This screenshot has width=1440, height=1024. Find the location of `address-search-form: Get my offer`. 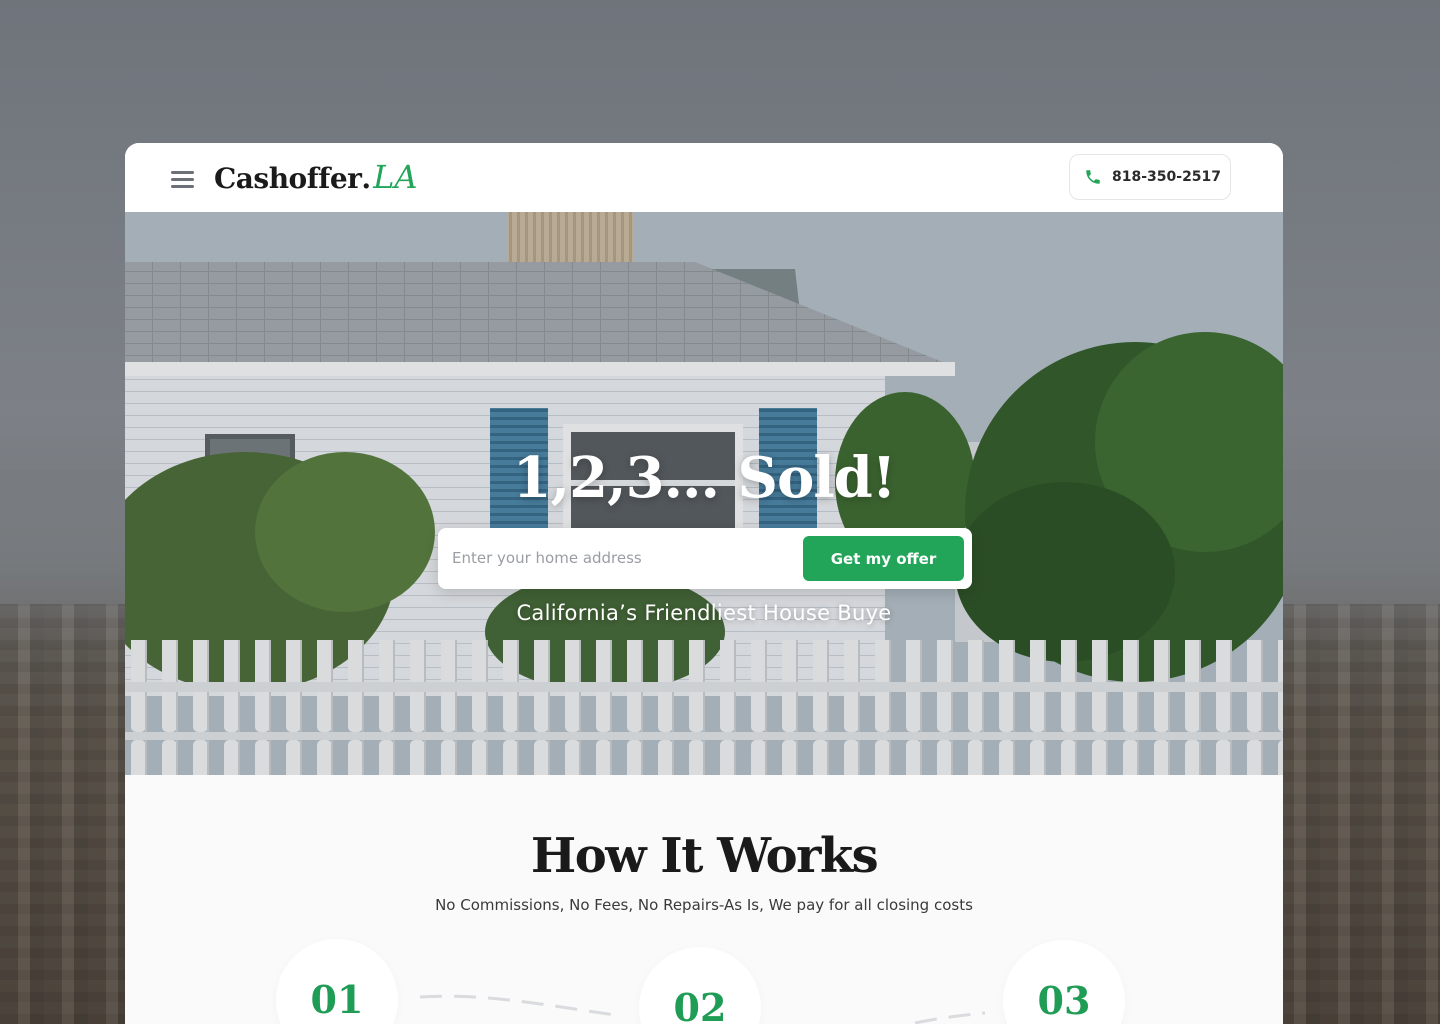

address-search-form: Get my offer is located at coordinates (705, 558).